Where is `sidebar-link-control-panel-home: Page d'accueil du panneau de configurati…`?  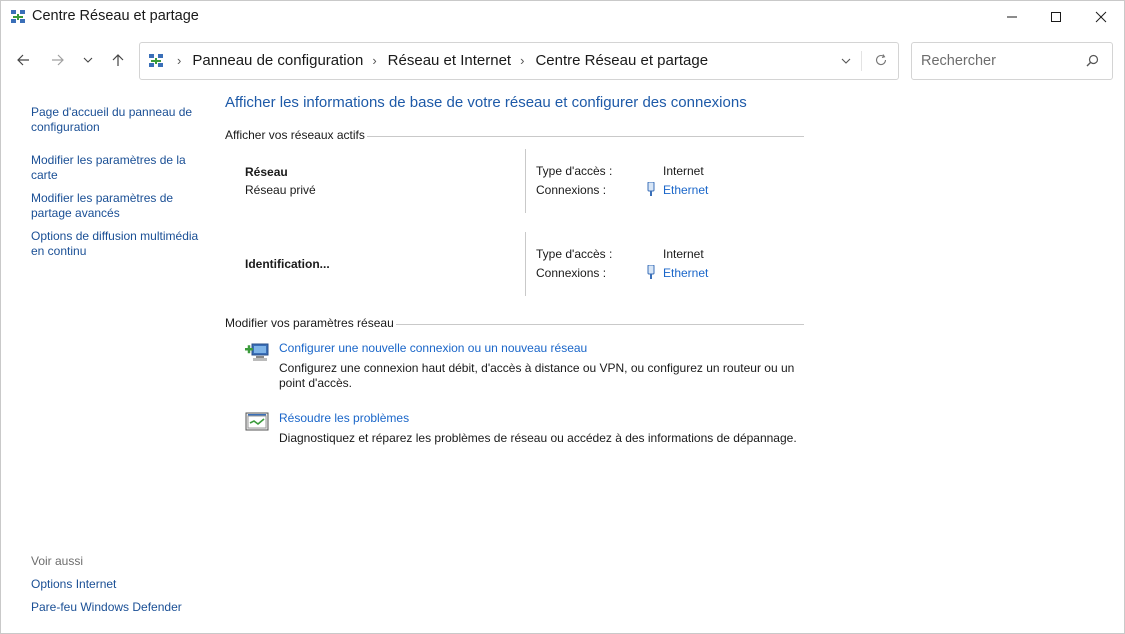
sidebar-link-control-panel-home: Page d'accueil du panneau de configurati… is located at coordinates (118, 120).